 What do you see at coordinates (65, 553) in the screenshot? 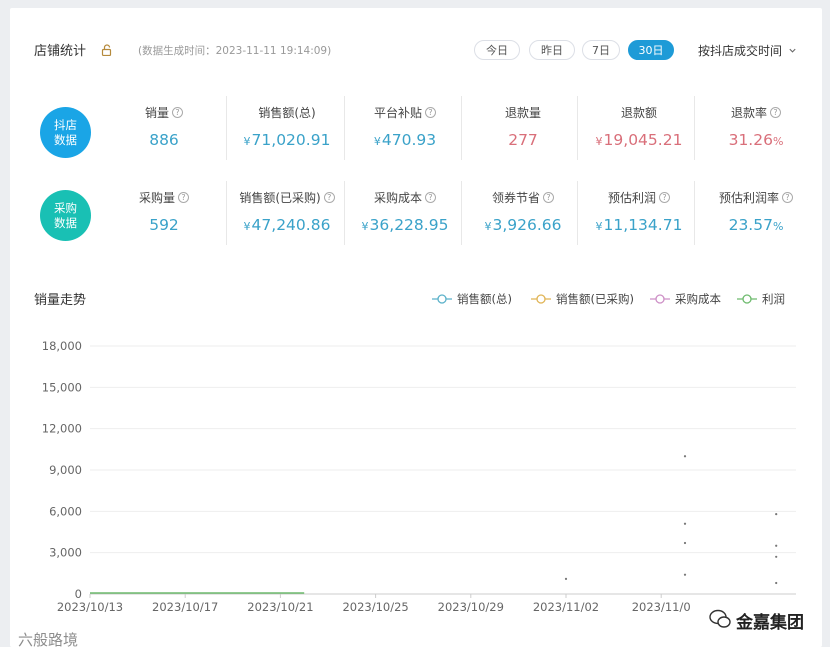
I see `y-tick-label: 3,000` at bounding box center [65, 553].